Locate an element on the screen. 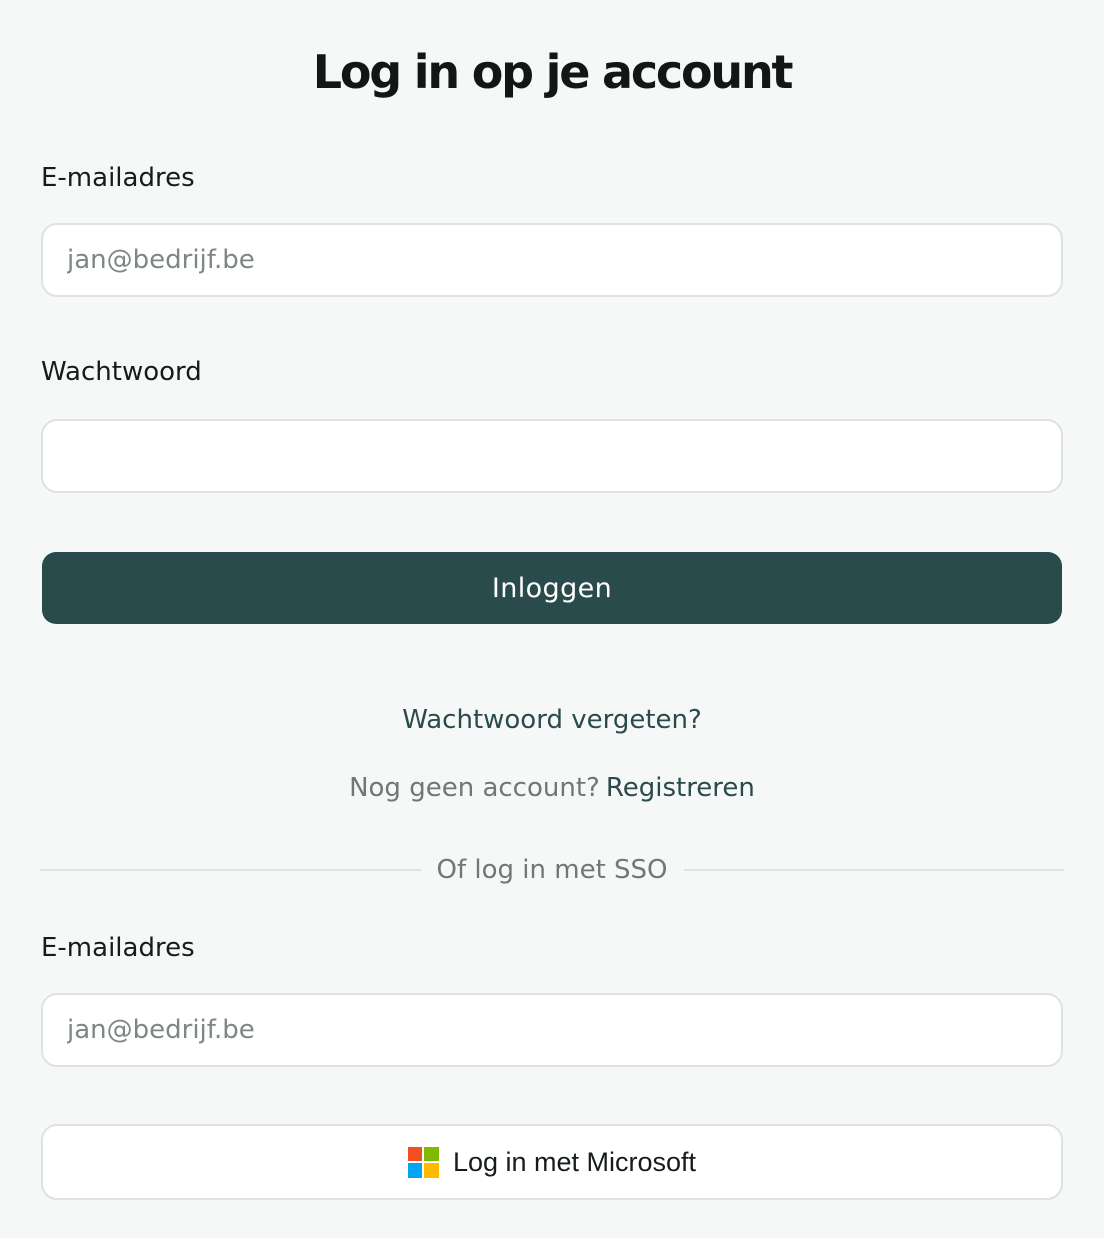  microsoft-logo-green is located at coordinates (431, 1153).